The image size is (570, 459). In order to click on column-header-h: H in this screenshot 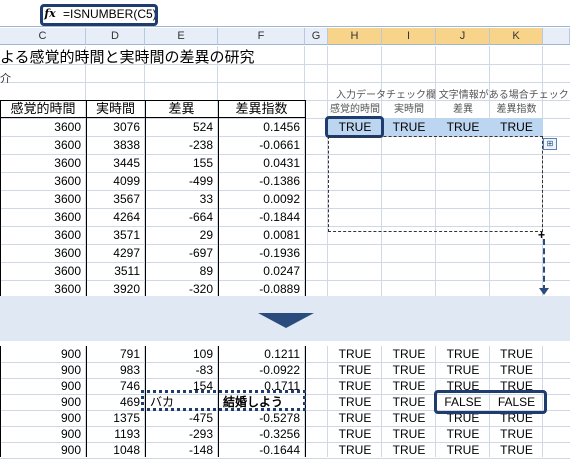, I will do `click(355, 36)`.